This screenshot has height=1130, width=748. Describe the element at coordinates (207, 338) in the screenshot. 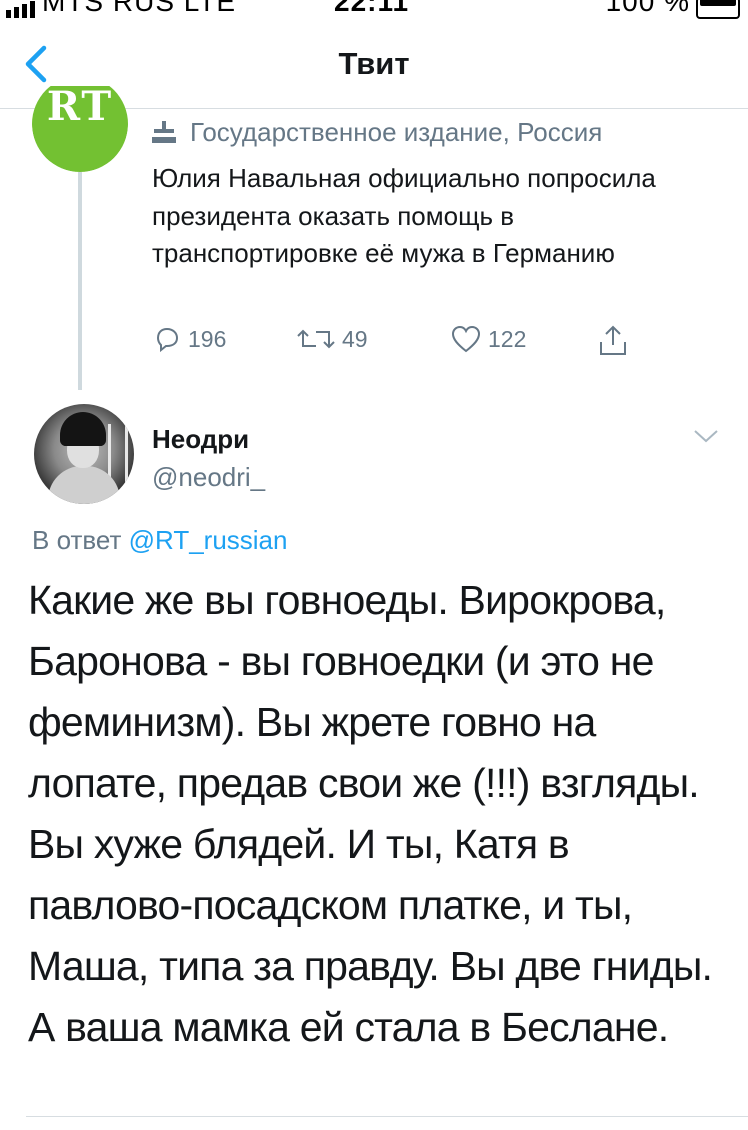

I see `reply-count: 196` at that location.